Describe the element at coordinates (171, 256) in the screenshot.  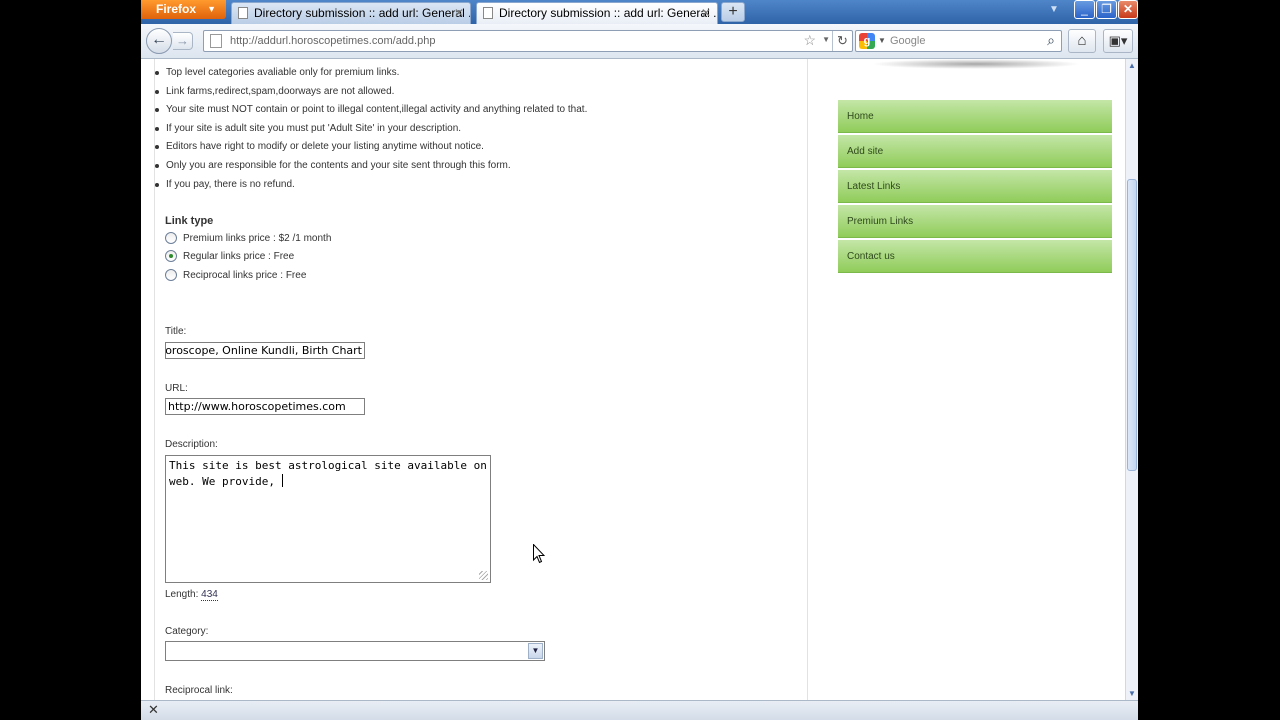
I see `radio-button-selected` at that location.